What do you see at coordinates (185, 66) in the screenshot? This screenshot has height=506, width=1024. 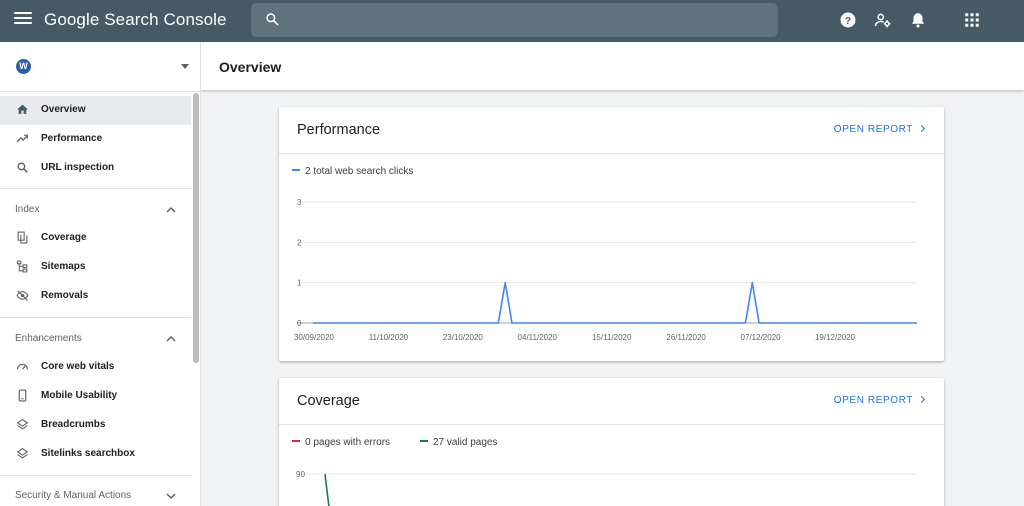 I see `caret-down-icon` at bounding box center [185, 66].